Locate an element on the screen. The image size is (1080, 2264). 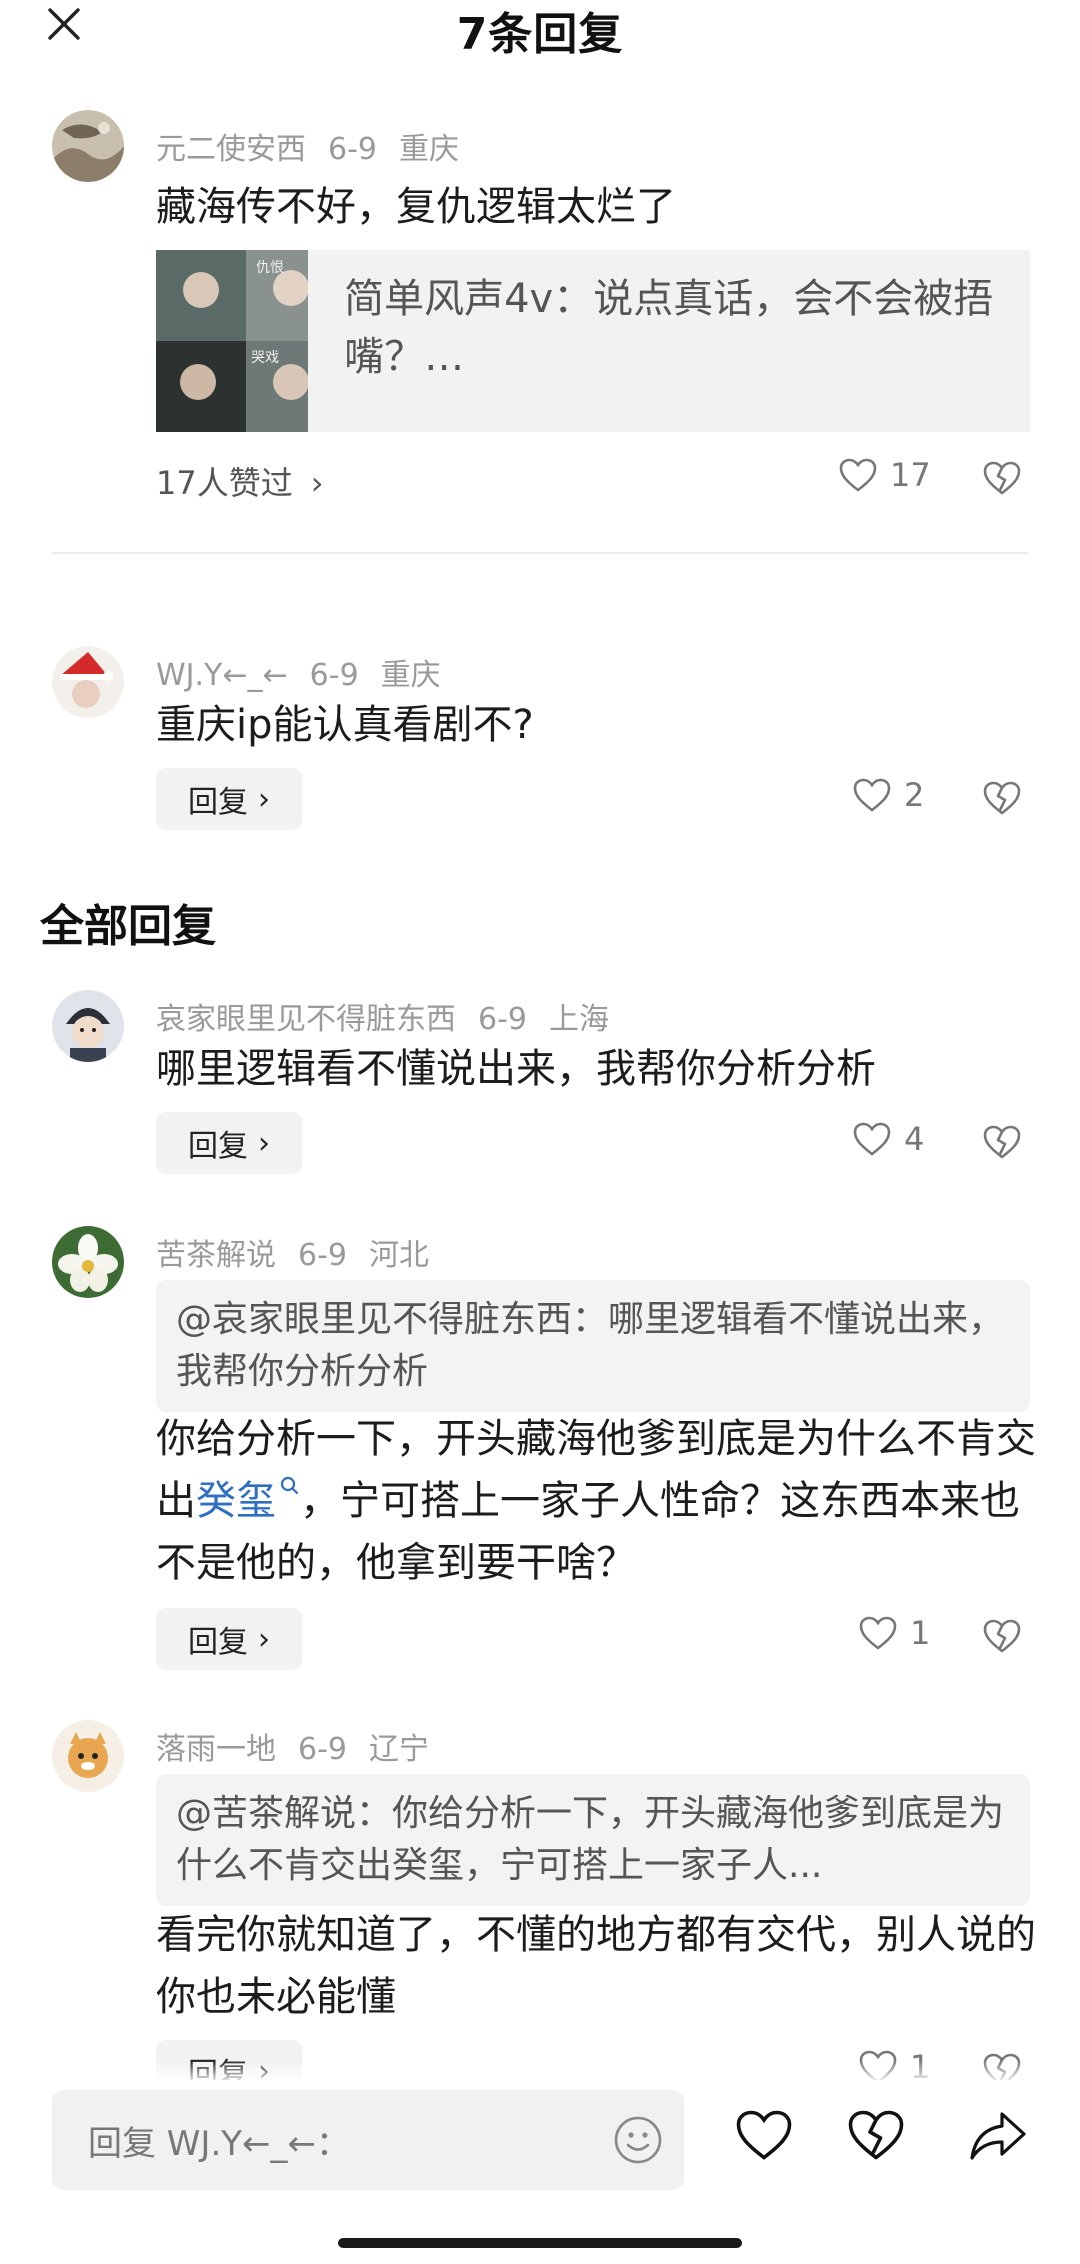
like-button: 2 is located at coordinates (888, 795).